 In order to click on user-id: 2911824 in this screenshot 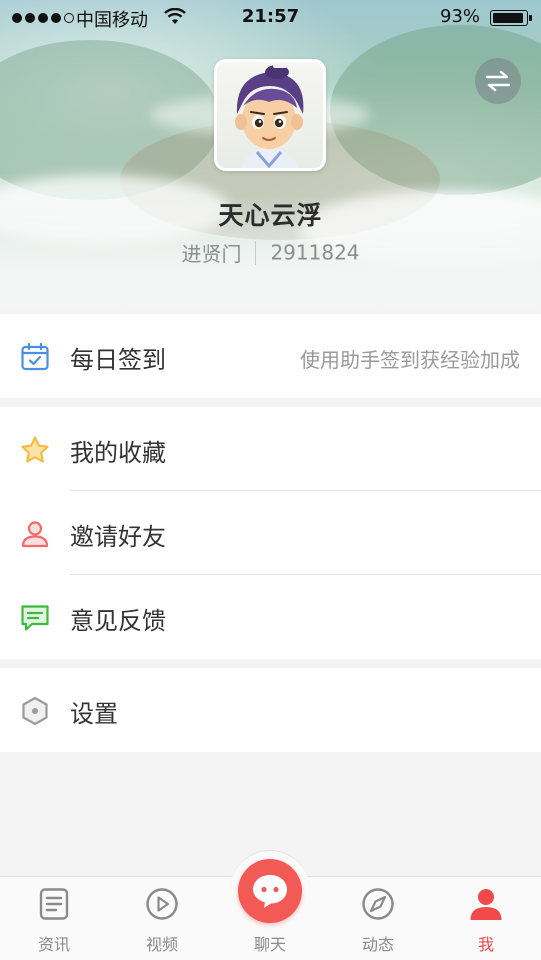, I will do `click(315, 252)`.